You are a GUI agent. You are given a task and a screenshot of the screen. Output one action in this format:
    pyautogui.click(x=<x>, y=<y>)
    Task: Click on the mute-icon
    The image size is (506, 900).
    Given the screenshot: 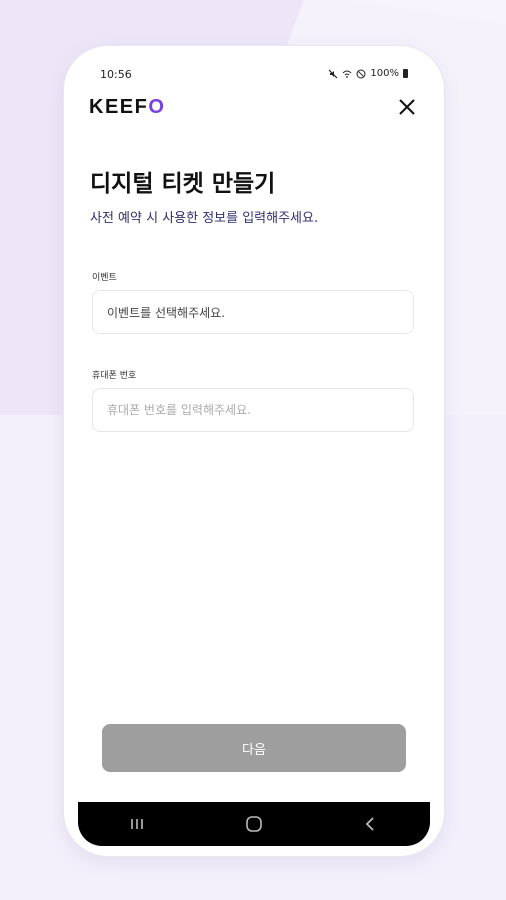 What is the action you would take?
    pyautogui.click(x=333, y=73)
    